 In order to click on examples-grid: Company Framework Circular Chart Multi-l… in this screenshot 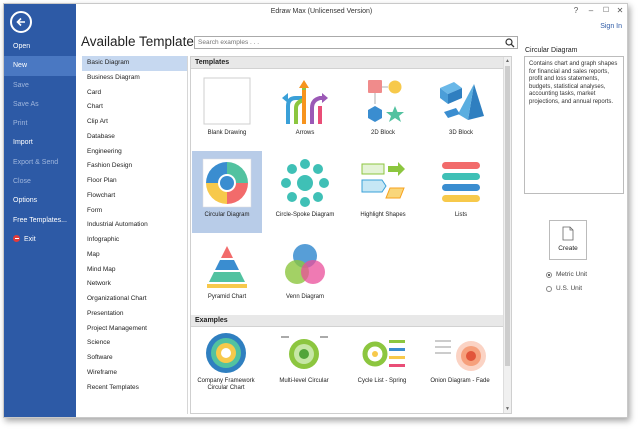, I will do `click(351, 366)`.